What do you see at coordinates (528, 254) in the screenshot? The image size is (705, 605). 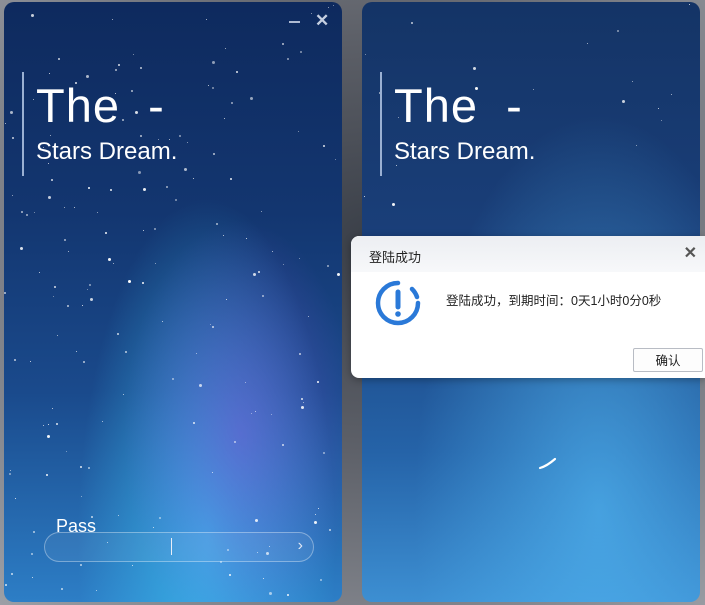 I see `dialog-header: 登陆成功 ✕` at bounding box center [528, 254].